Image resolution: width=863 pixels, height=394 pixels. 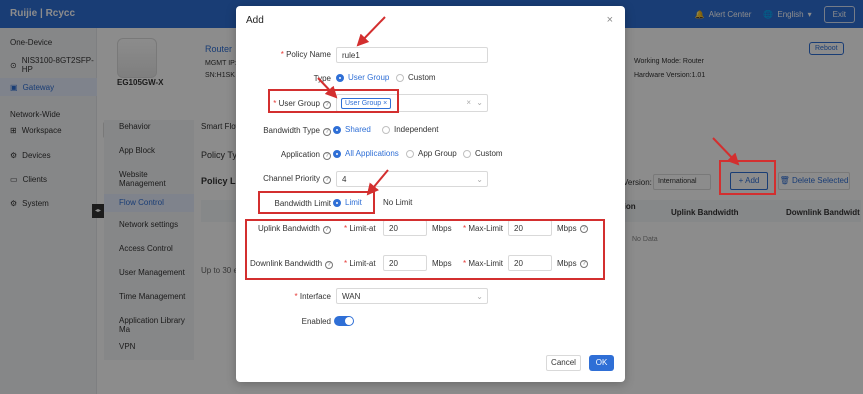 I want to click on type-label: Type, so click(x=322, y=78).